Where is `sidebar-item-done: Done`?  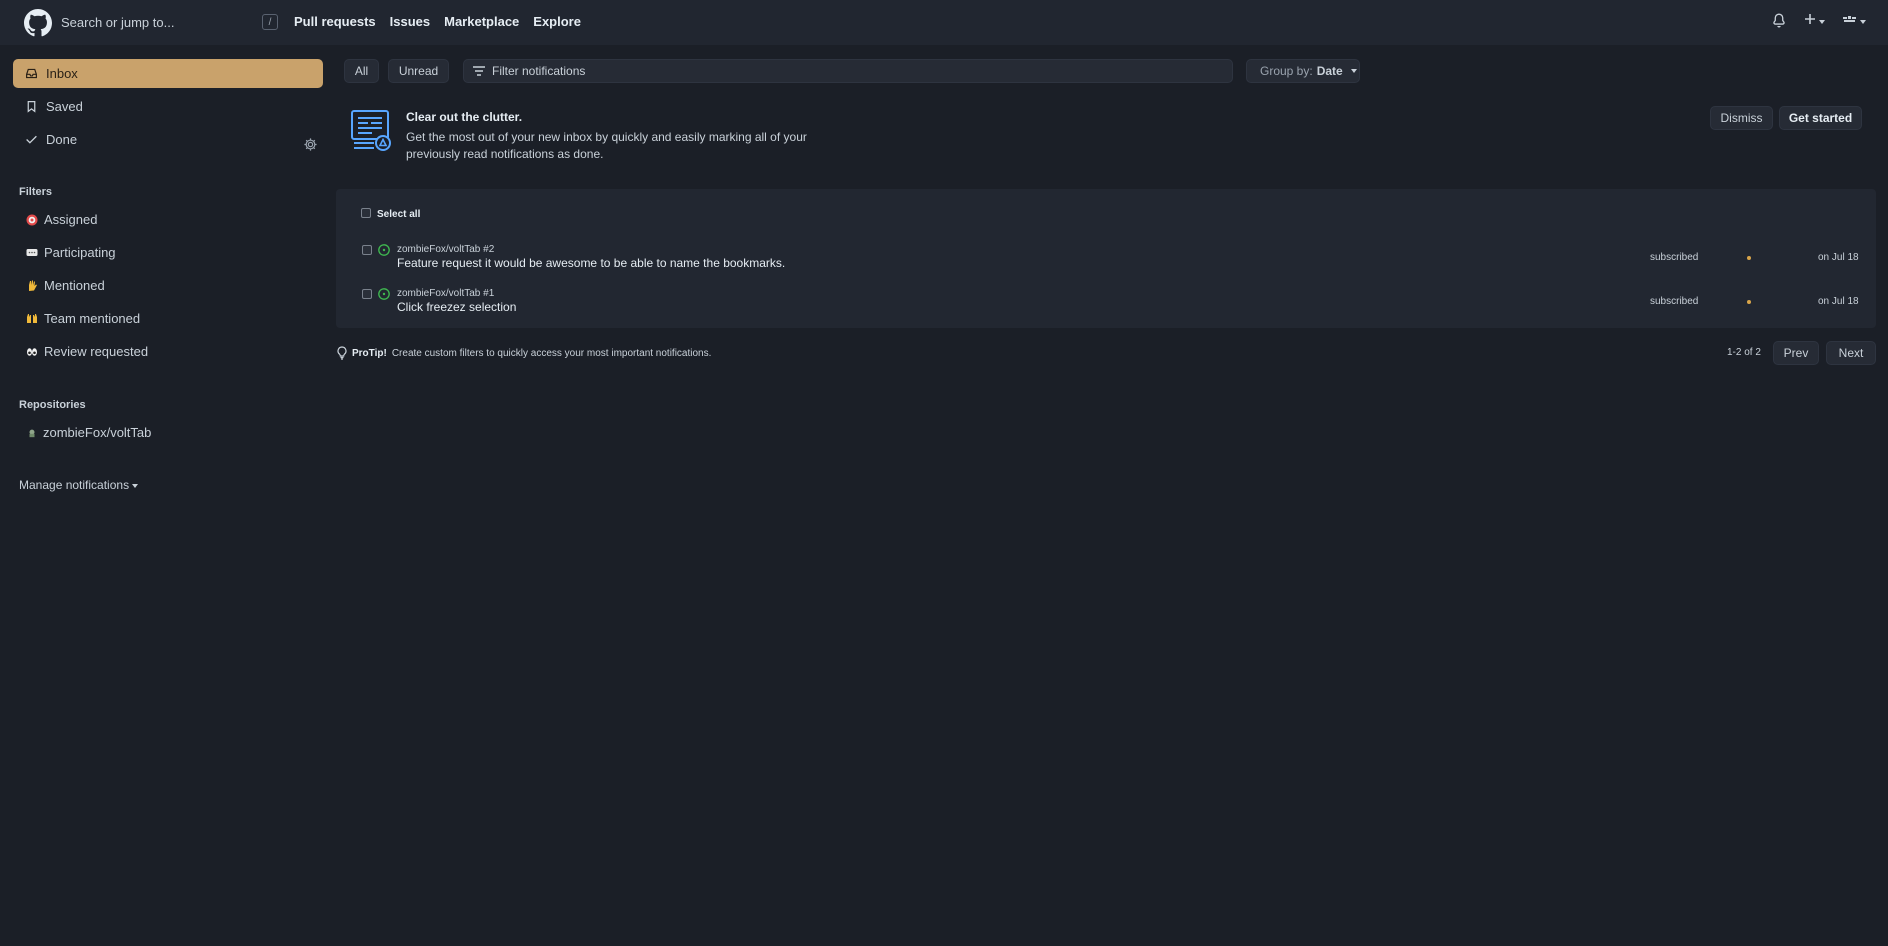 sidebar-item-done: Done is located at coordinates (168, 139).